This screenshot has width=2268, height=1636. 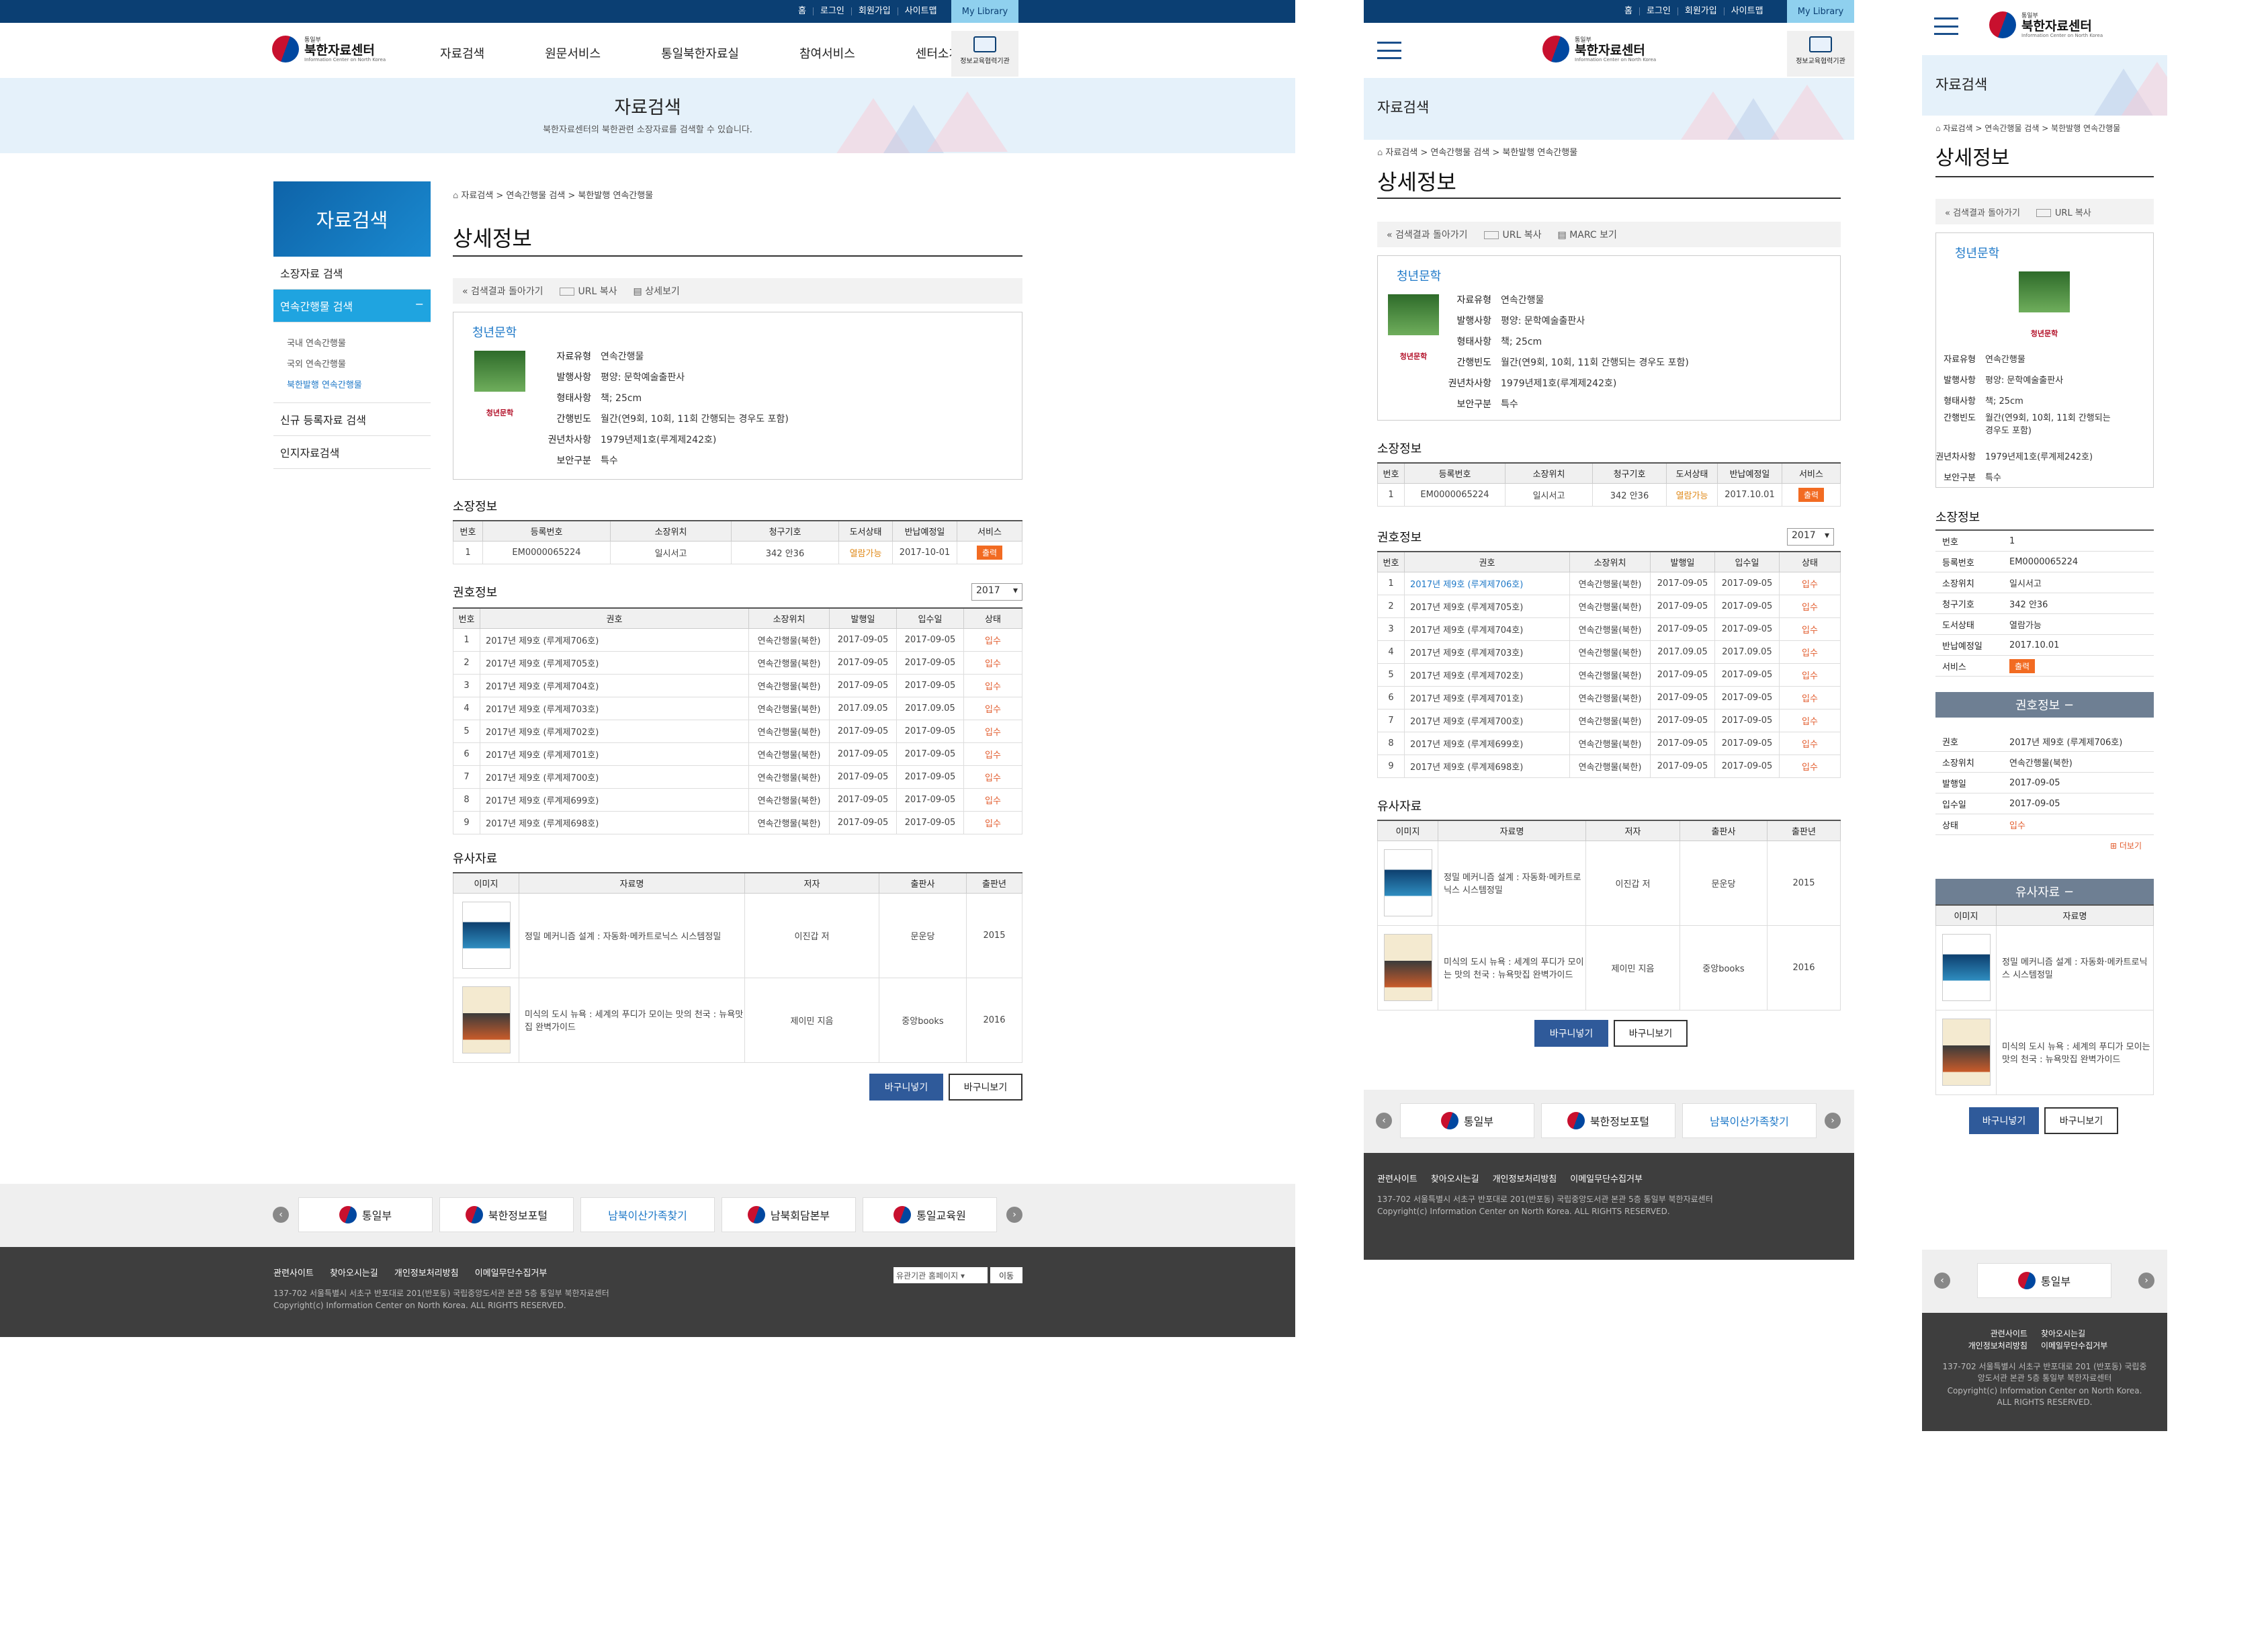 What do you see at coordinates (352, 342) in the screenshot?
I see `sub-item-domestic: 국내 연속간행물` at bounding box center [352, 342].